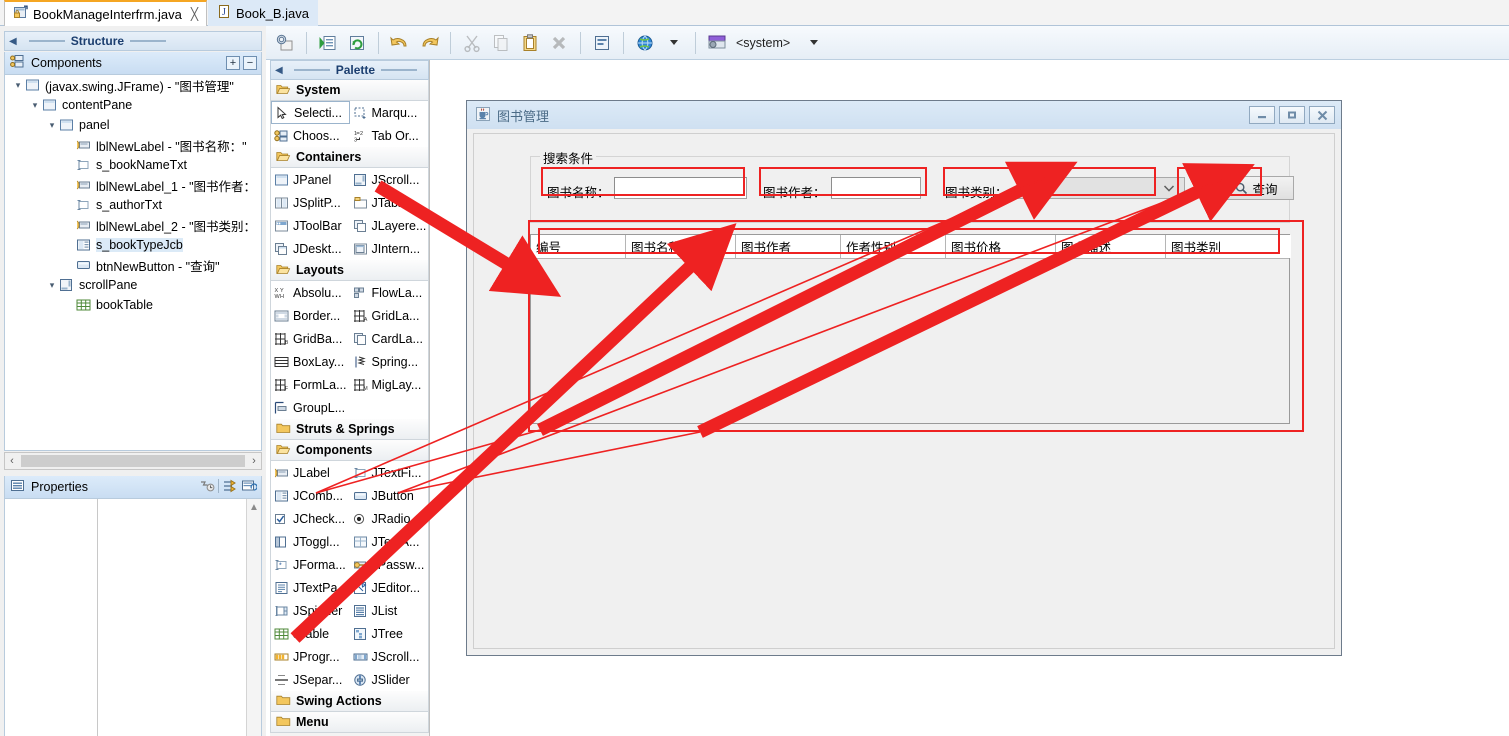 The width and height of the screenshot is (1509, 736). What do you see at coordinates (249, 487) in the screenshot?
I see `restore-defaults-icon` at bounding box center [249, 487].